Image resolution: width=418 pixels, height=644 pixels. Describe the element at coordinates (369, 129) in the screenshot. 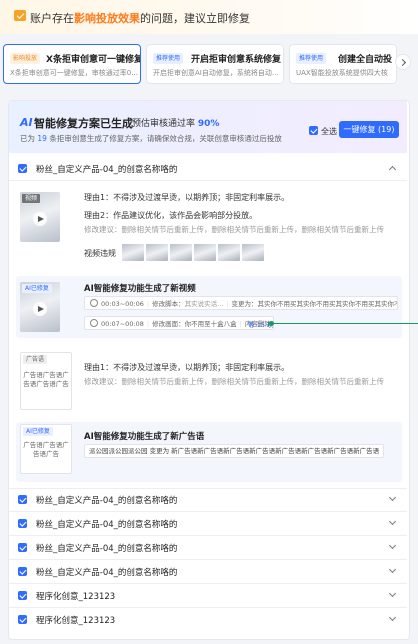

I see `one-click-fix-button: 一键修复 (19)` at that location.